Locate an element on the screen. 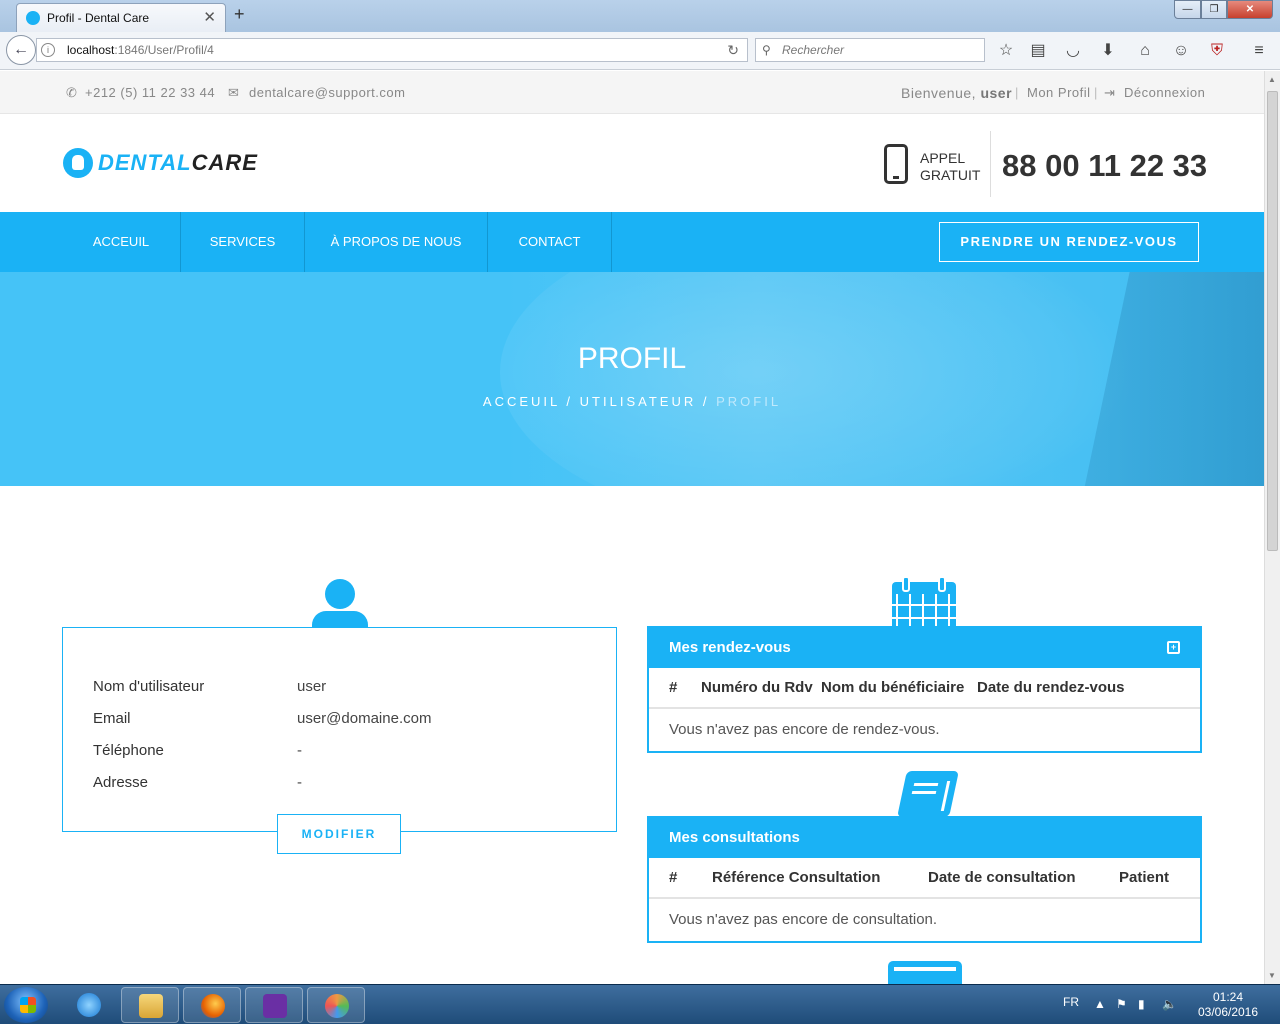 This screenshot has width=1280, height=1024. modify-profile-button: MODIFIER is located at coordinates (339, 834).